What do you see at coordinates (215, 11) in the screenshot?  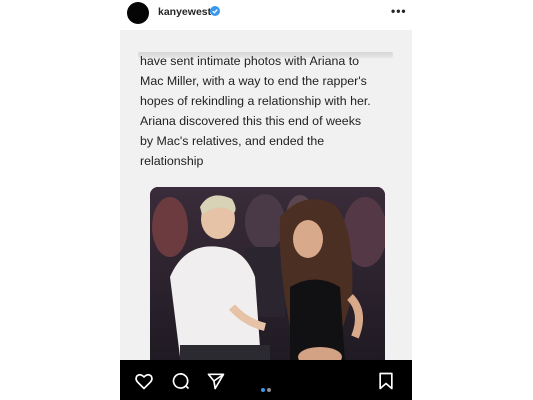 I see `verified-badge-icon` at bounding box center [215, 11].